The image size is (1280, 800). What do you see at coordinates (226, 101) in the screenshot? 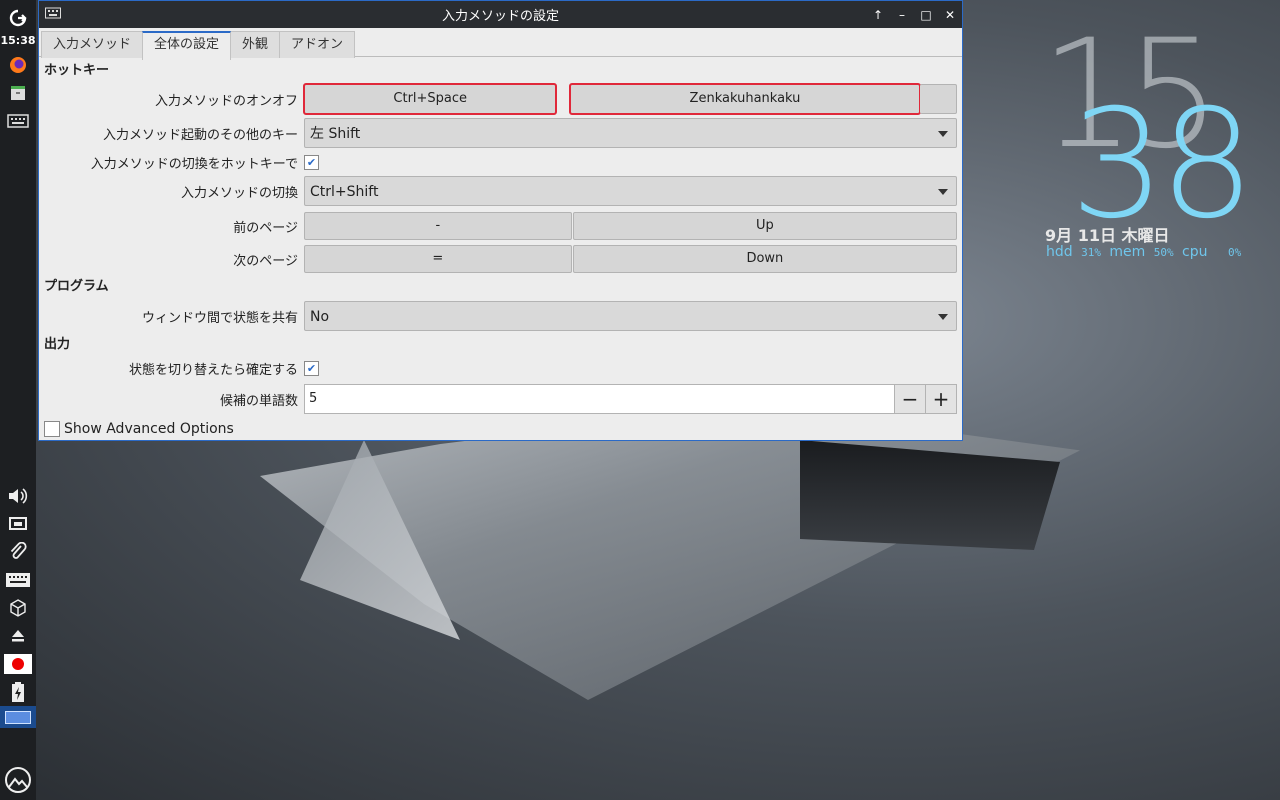
I see `toggle-im-label: 入力メソッドのオンオフ` at bounding box center [226, 101].